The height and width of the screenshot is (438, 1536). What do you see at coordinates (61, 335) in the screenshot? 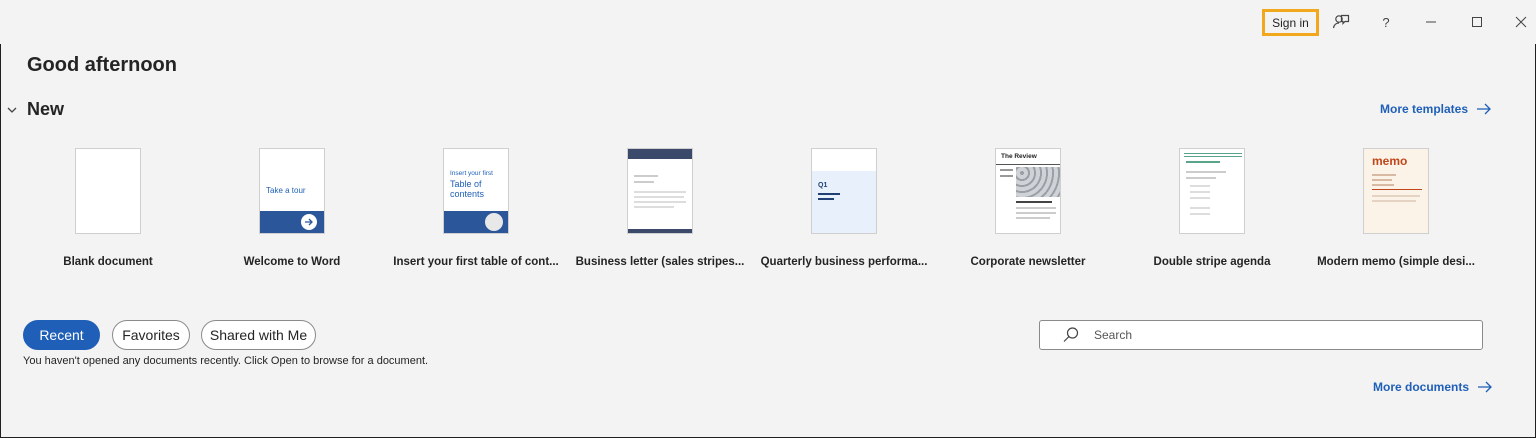
I see `tab-recent: Recent` at bounding box center [61, 335].